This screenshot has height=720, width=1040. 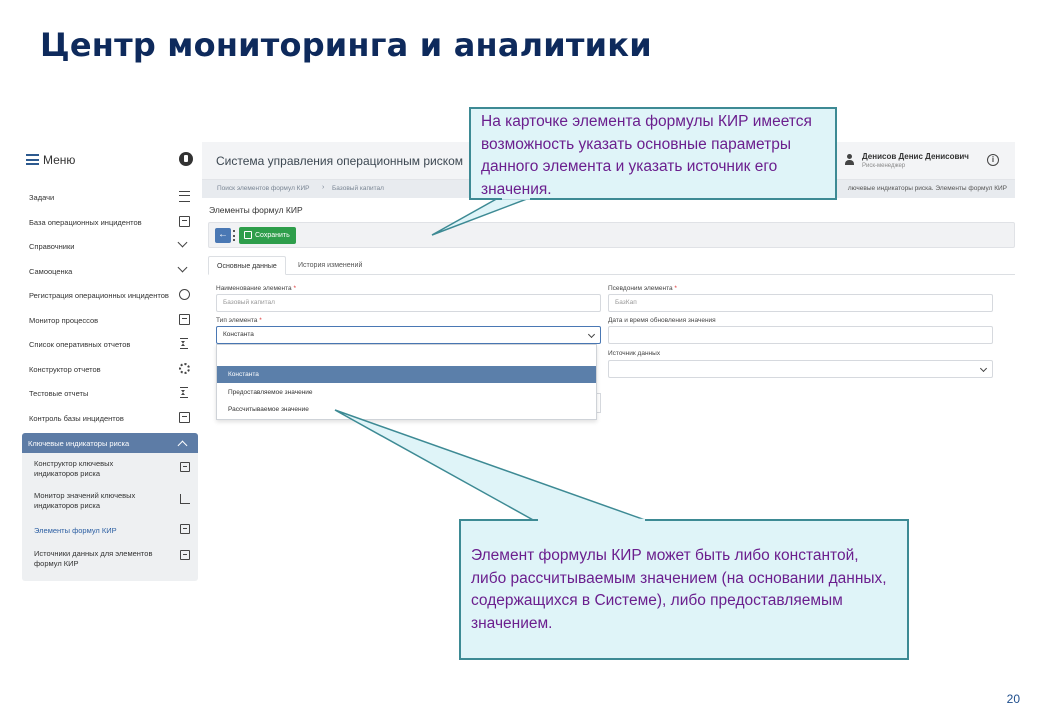 What do you see at coordinates (110, 393) in the screenshot?
I see `sidebar-item-test-reports: Тестовые отчеты` at bounding box center [110, 393].